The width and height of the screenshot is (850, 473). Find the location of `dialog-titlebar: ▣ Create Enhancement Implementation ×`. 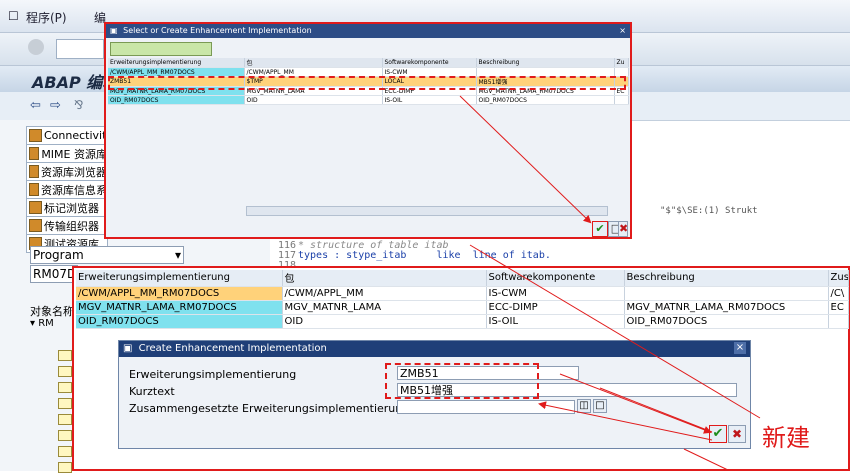

dialog-titlebar: ▣ Create Enhancement Implementation × is located at coordinates (434, 349).